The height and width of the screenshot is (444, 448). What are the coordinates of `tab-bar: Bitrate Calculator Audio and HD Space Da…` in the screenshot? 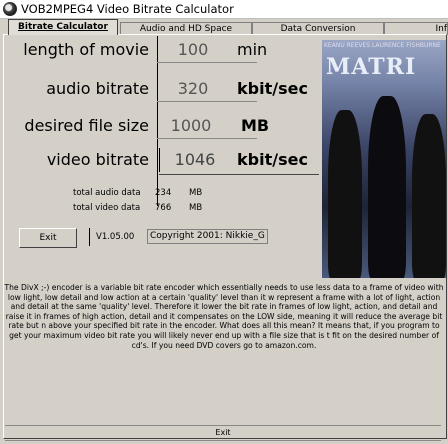 It's located at (224, 27).